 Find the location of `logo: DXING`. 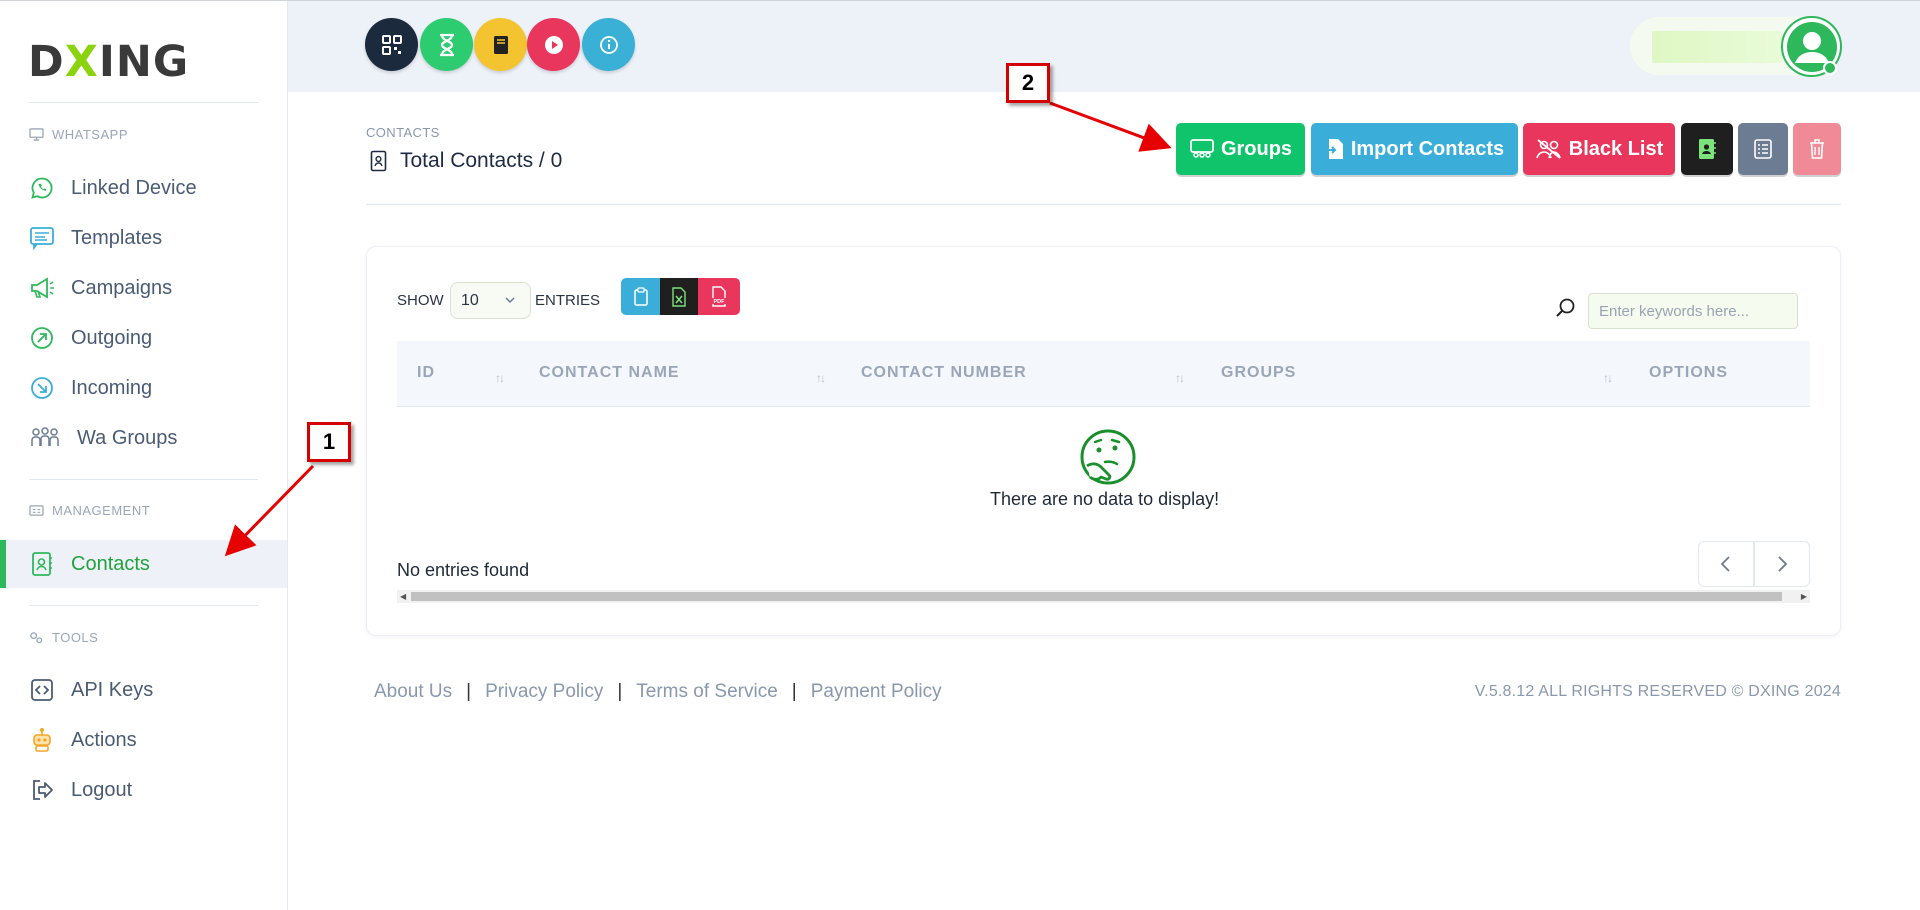

logo: DXING is located at coordinates (108, 62).